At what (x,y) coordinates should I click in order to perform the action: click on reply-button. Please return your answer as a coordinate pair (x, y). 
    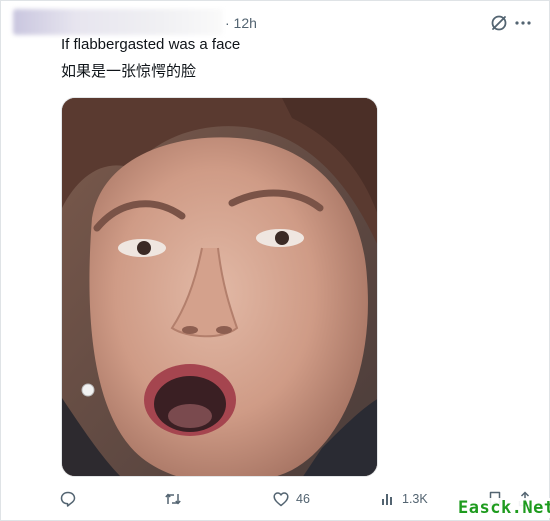
    Looking at the image, I should click on (68, 499).